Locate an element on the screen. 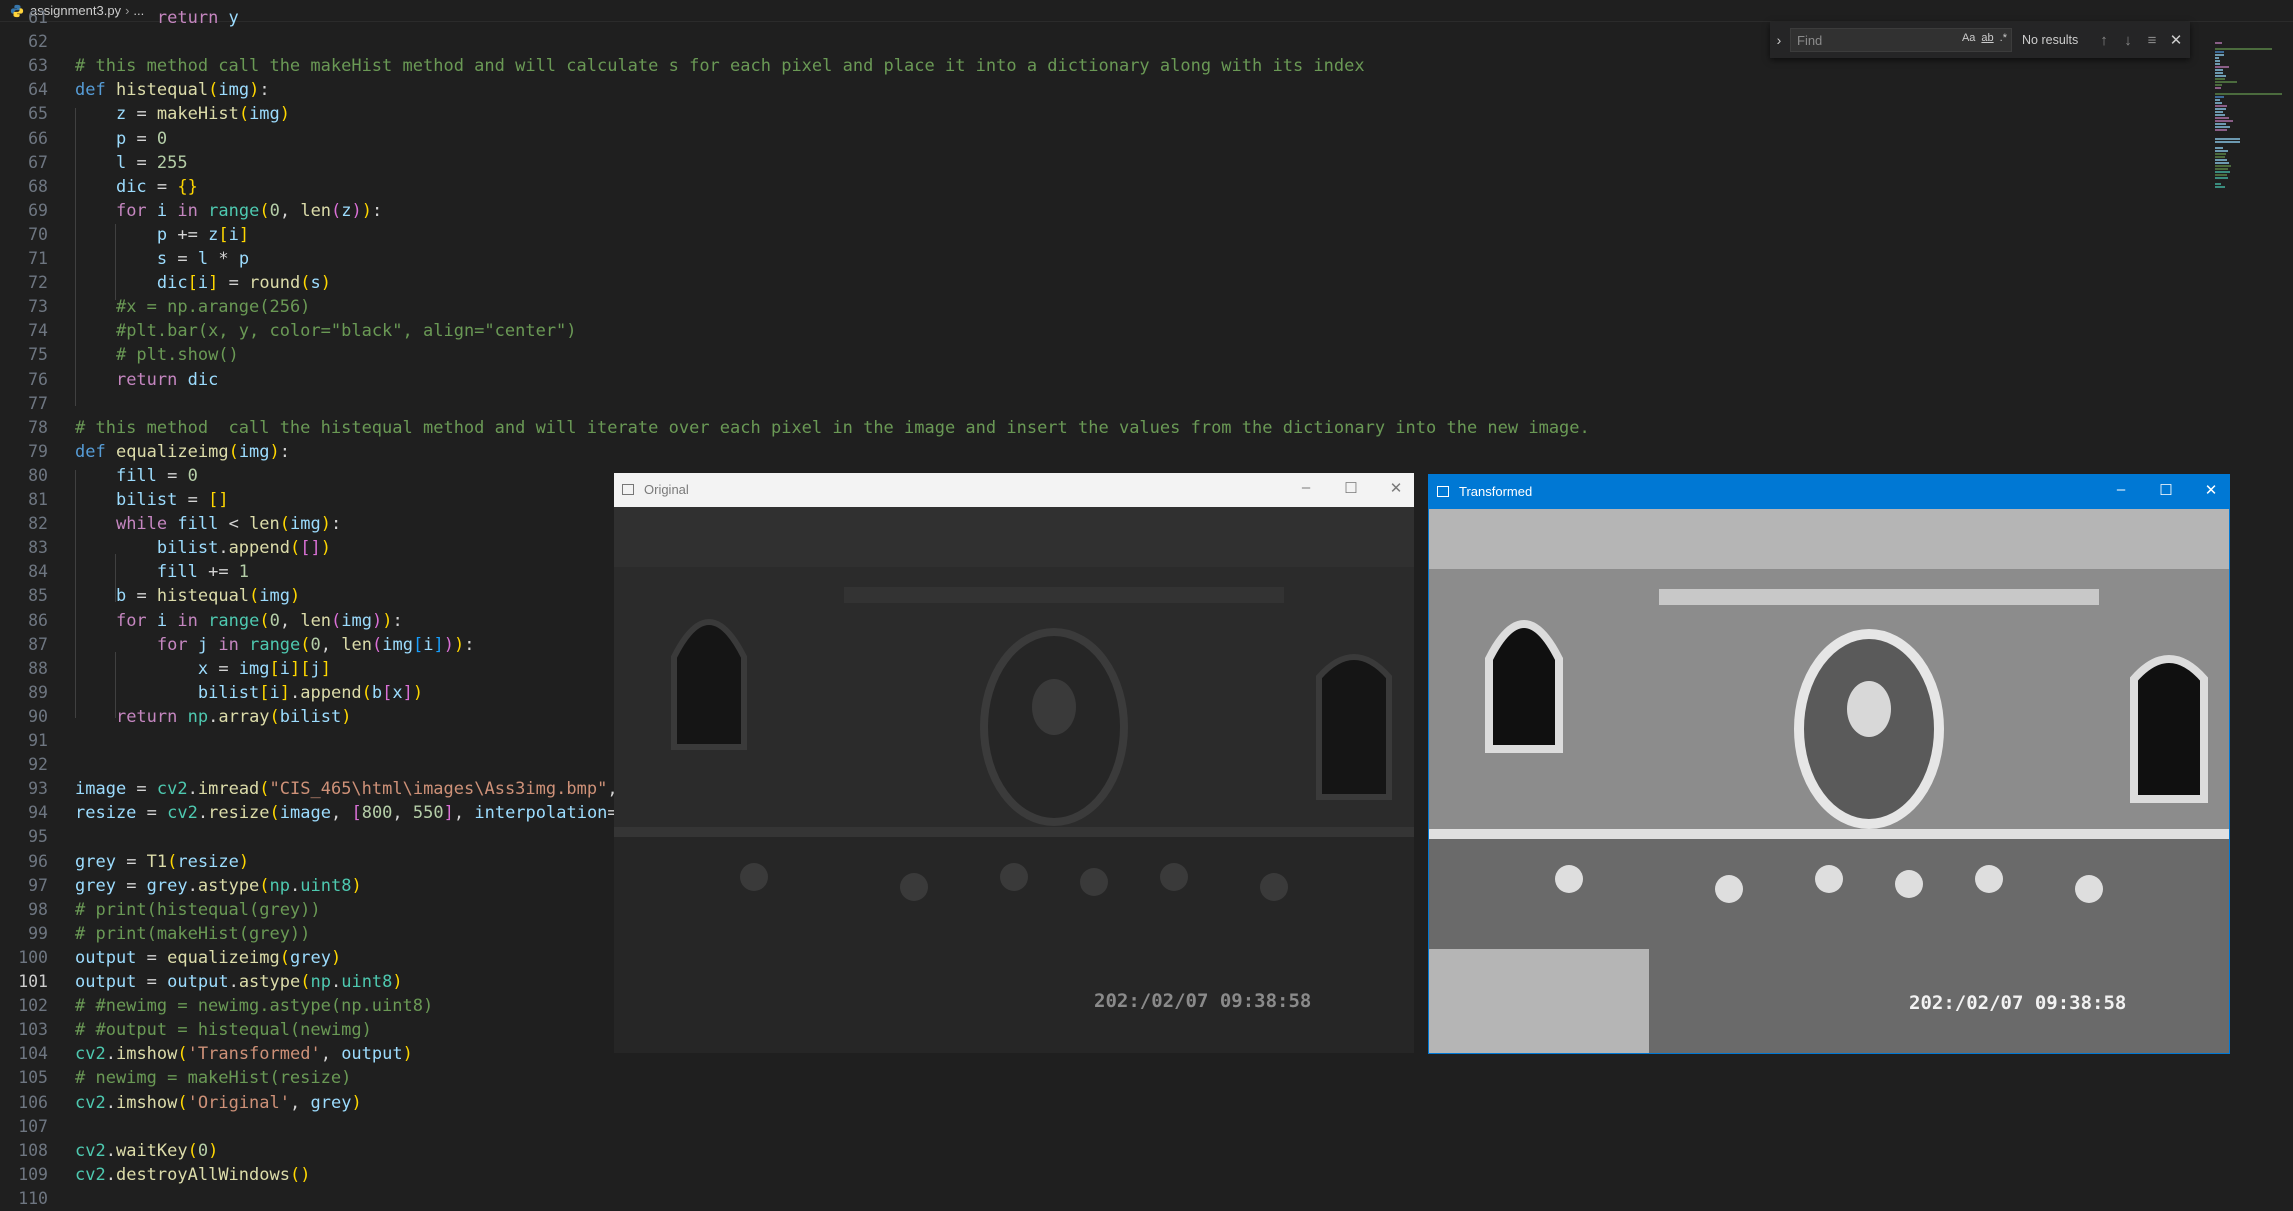 This screenshot has width=2293, height=1211. transformed-titlebar: Transformed – ☐ ✕ is located at coordinates (1829, 492).